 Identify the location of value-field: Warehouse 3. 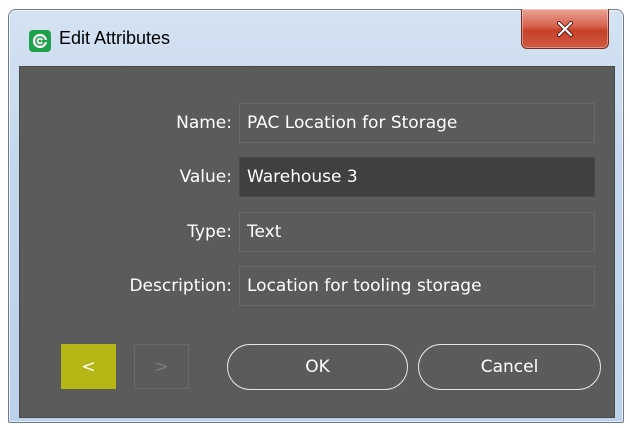
(417, 177).